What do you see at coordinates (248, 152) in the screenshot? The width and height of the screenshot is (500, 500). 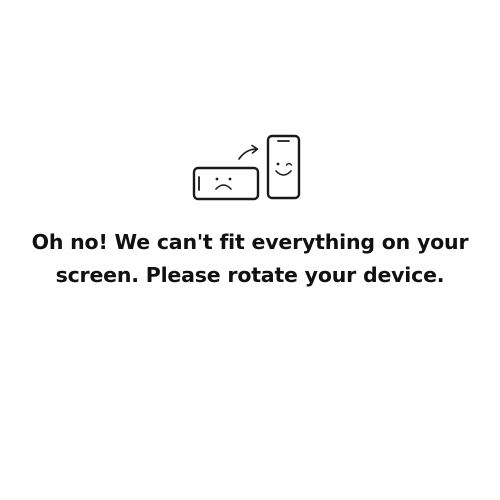 I see `rotate-arrow-icon` at bounding box center [248, 152].